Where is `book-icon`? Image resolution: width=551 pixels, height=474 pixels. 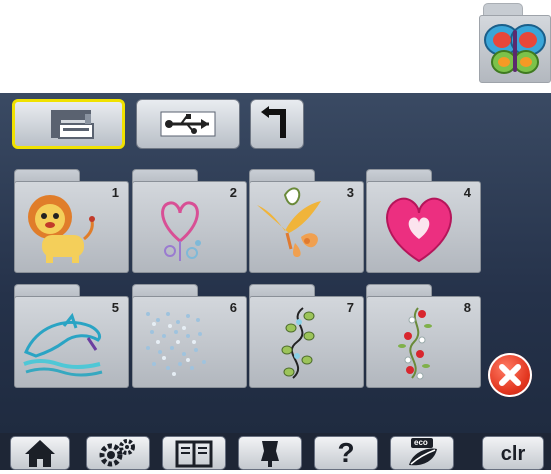 book-icon is located at coordinates (194, 454).